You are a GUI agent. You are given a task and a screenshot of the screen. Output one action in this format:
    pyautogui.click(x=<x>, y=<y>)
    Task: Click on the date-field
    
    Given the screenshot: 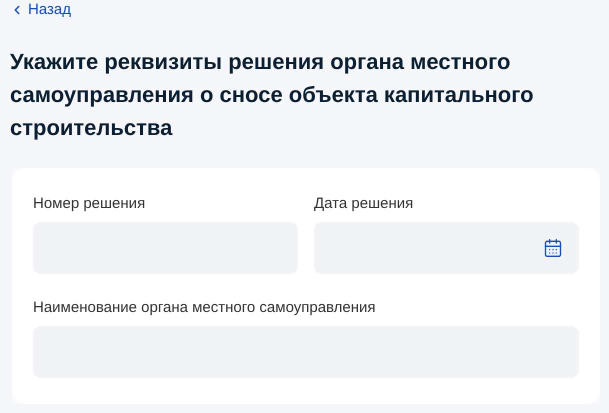 What is the action you would take?
    pyautogui.click(x=446, y=248)
    